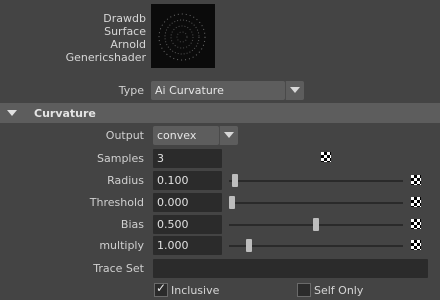  Describe the element at coordinates (93, 38) in the screenshot. I see `swatch-labels: Drawdb Surface Arnold Genericshader` at that location.